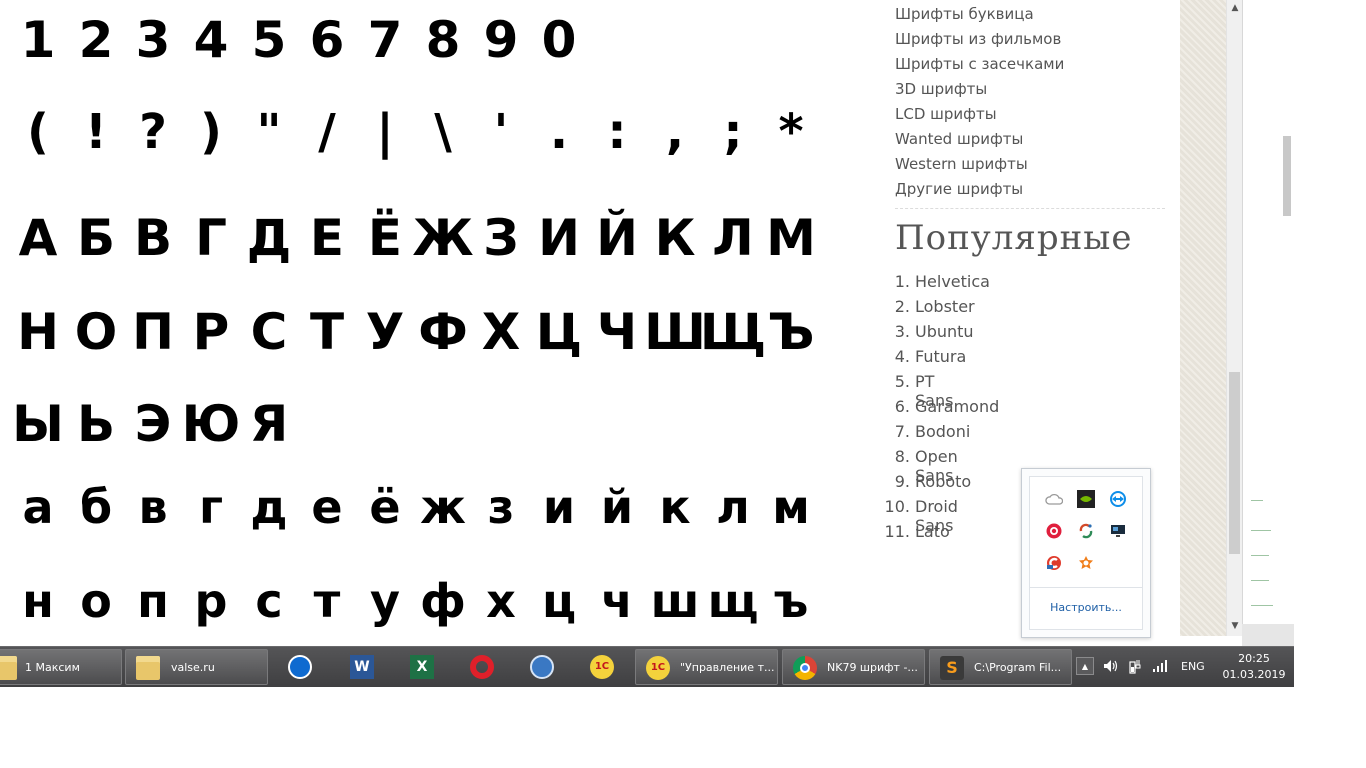 Image resolution: width=1366 pixels, height=768 pixels. Describe the element at coordinates (422, 667) in the screenshot. I see `taskbar-button-excel: X` at that location.